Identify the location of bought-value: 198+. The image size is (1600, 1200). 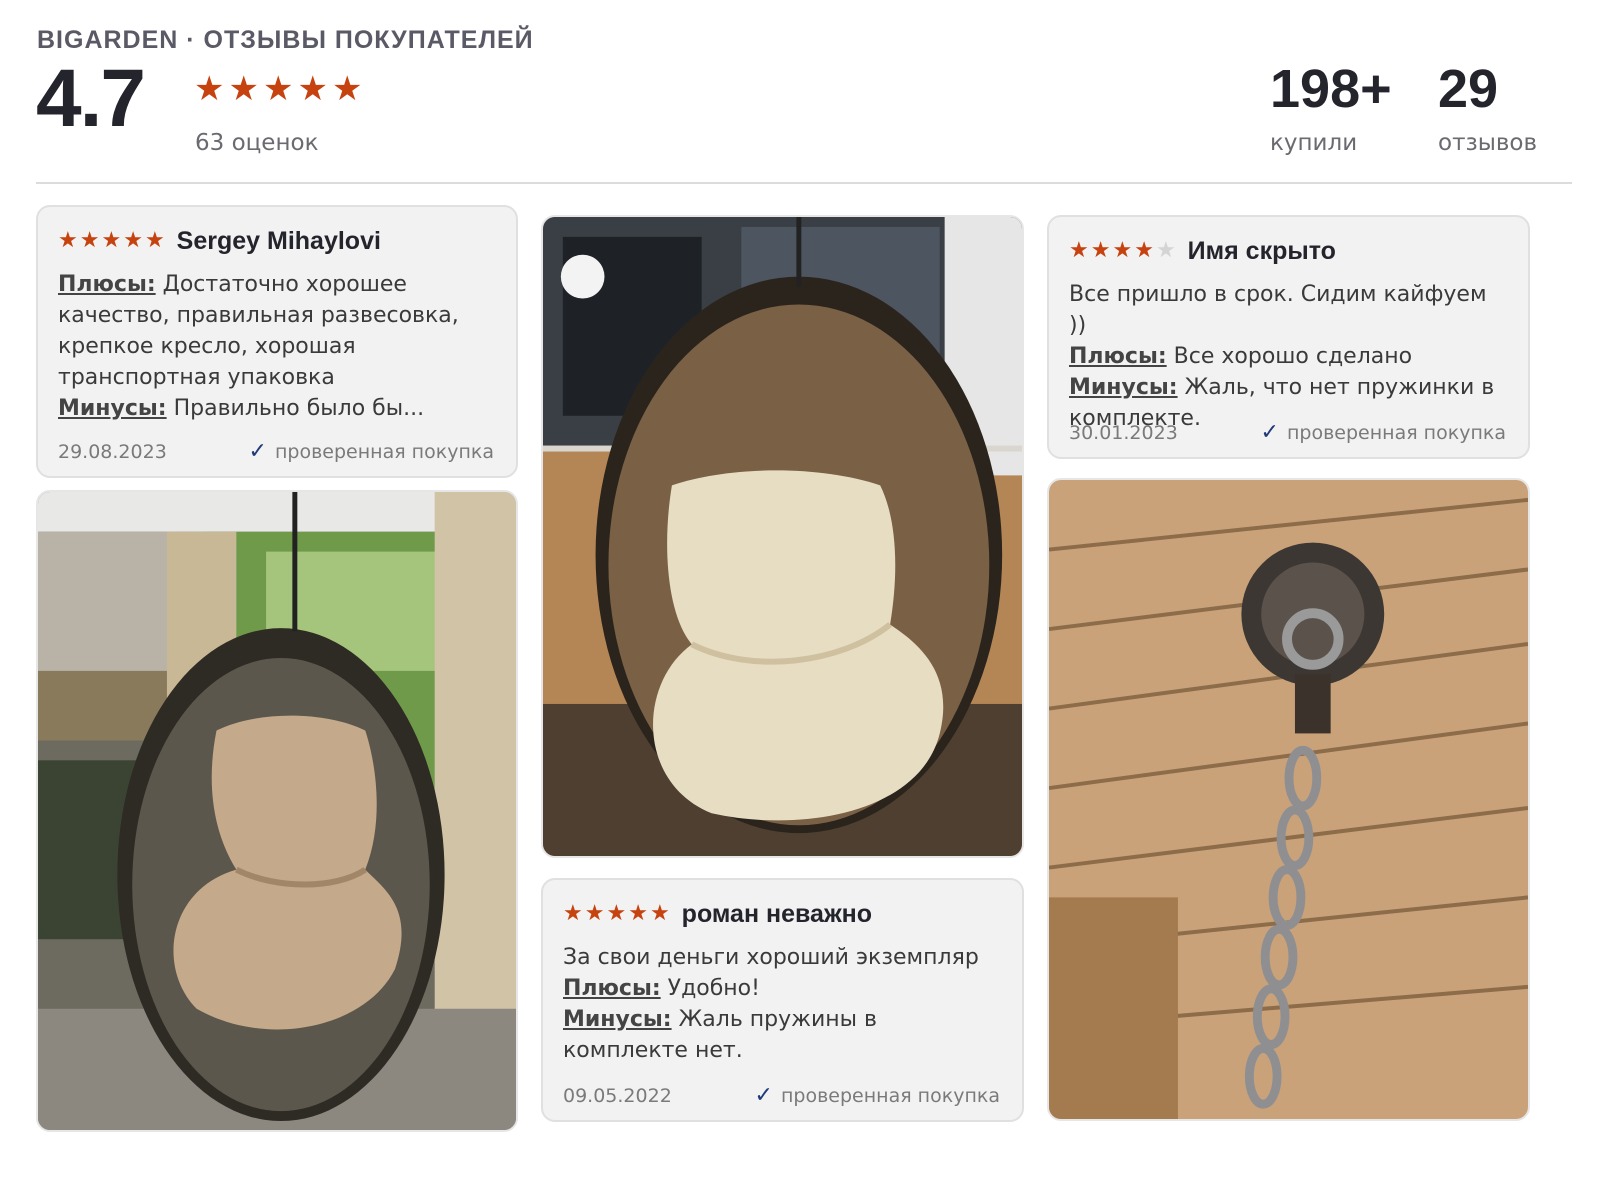
(1331, 89).